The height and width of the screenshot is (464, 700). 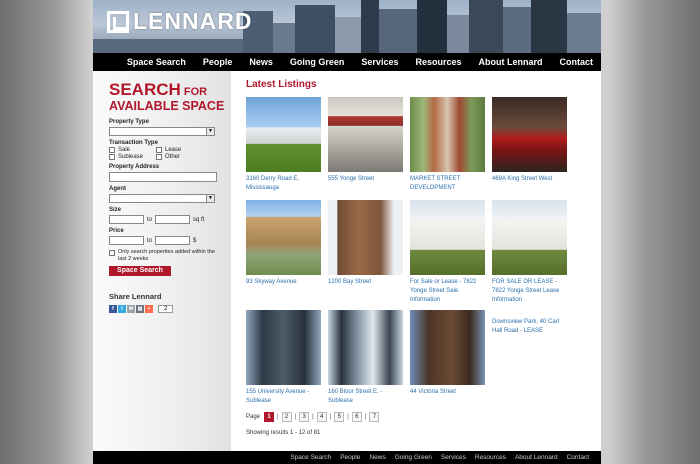 What do you see at coordinates (448, 184) in the screenshot?
I see `listing-caption: MARKET STREET DEVELOPMENT` at bounding box center [448, 184].